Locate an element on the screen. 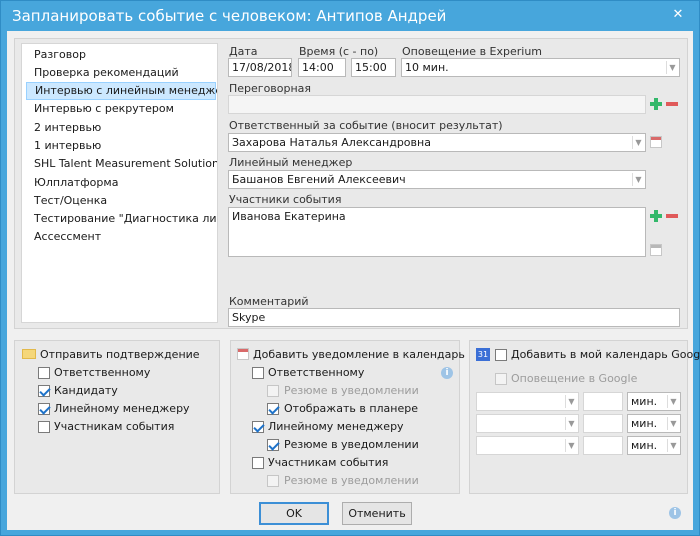  help-info-icon: i is located at coordinates (675, 513).